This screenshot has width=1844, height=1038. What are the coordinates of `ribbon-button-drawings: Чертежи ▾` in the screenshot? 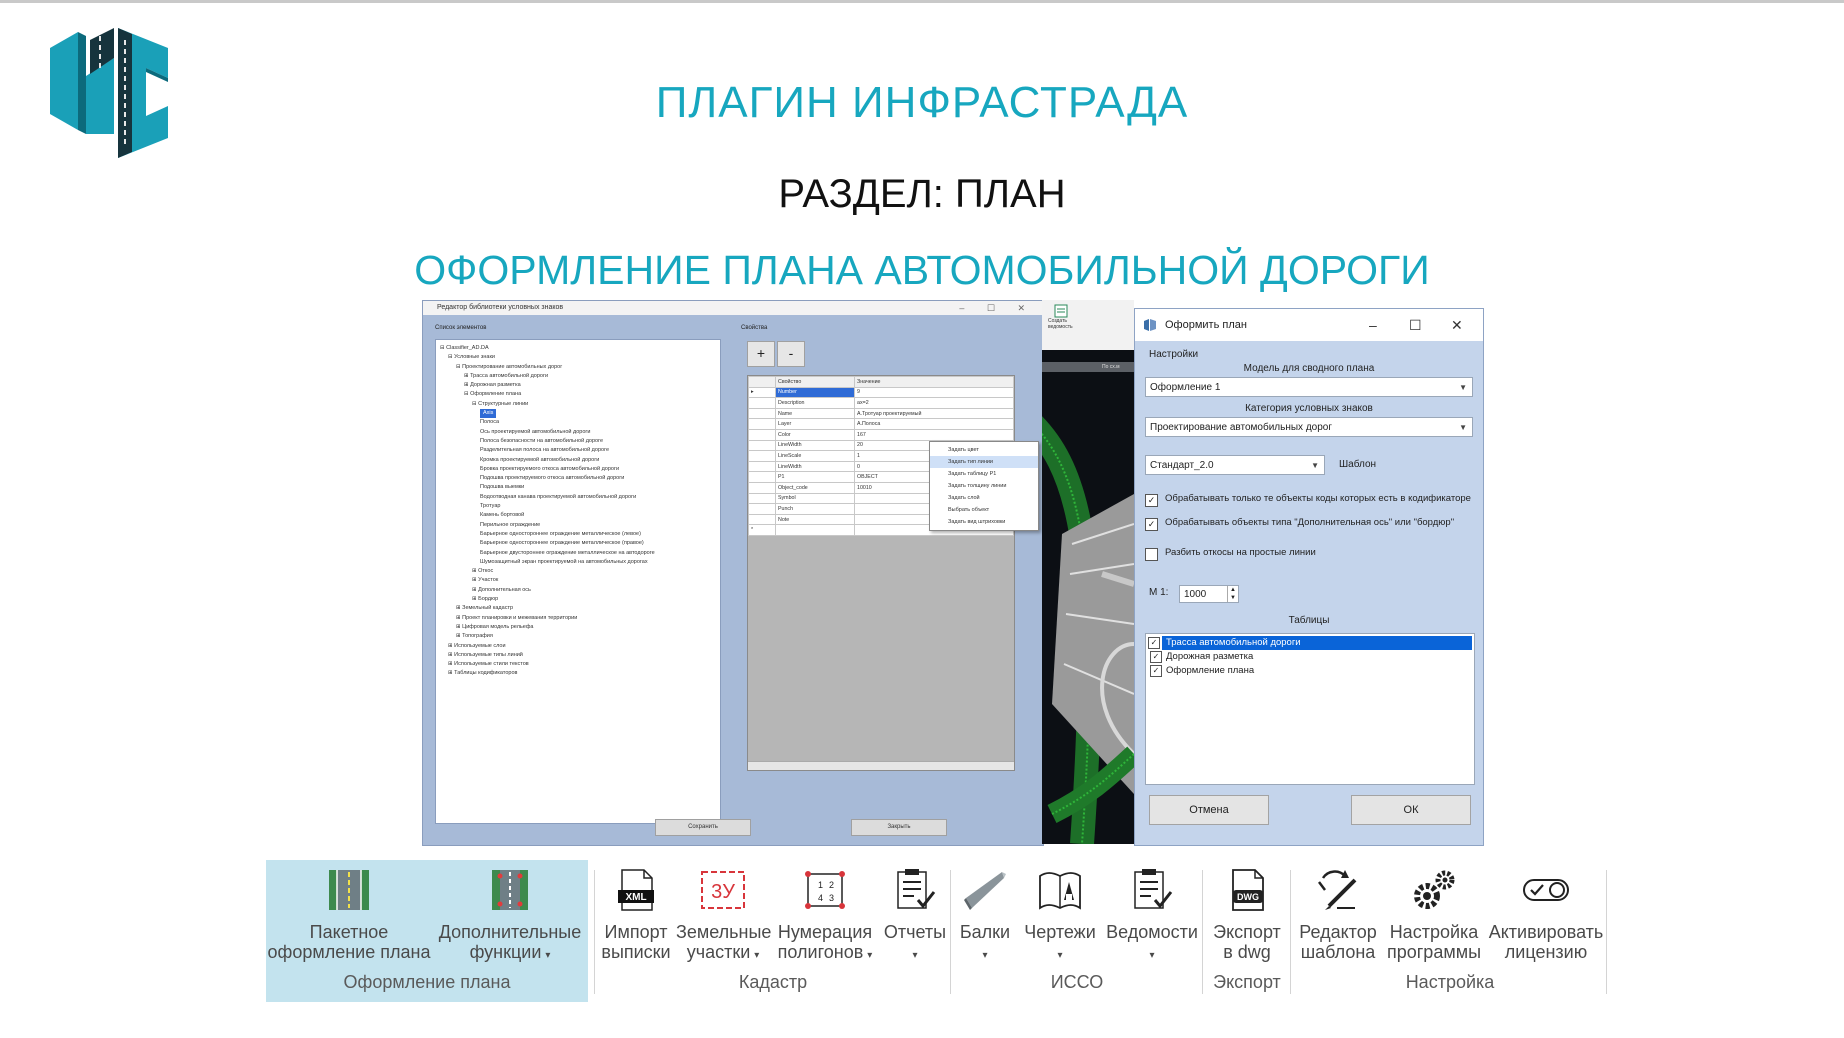 It's located at (1060, 917).